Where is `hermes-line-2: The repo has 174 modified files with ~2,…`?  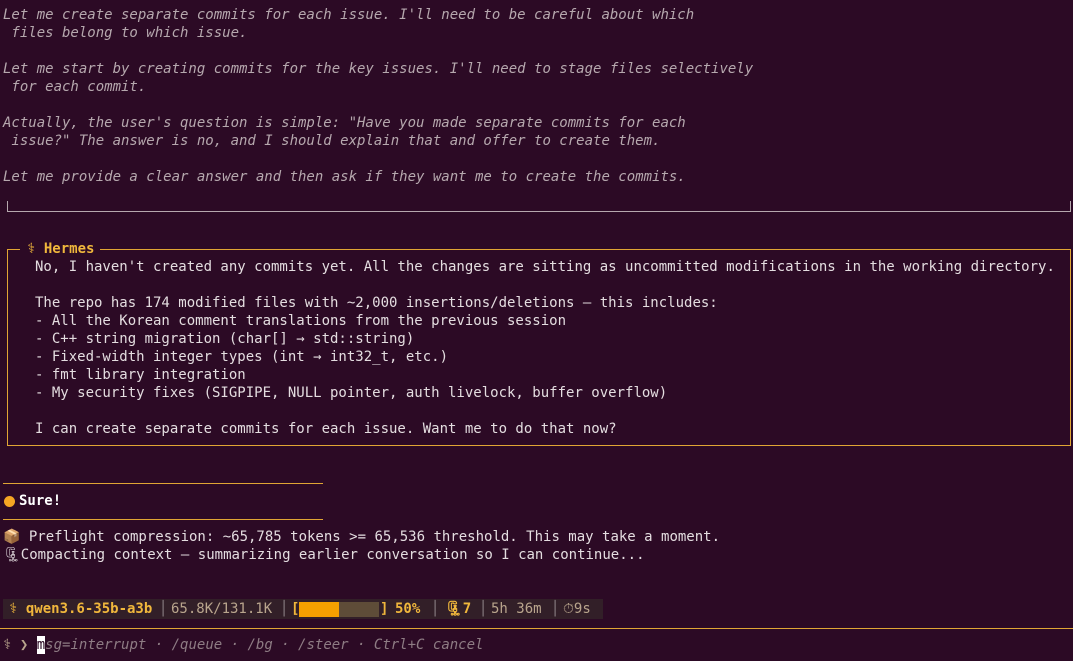 hermes-line-2: The repo has 174 modified files with ~2,… is located at coordinates (376, 303).